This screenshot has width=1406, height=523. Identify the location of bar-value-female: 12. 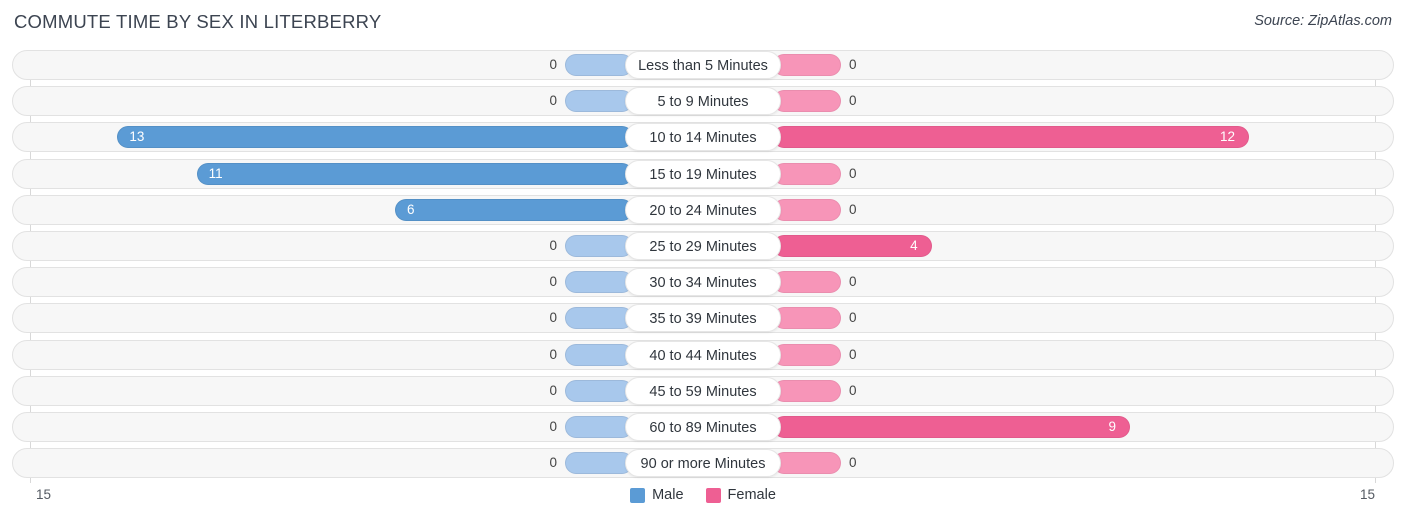
(1227, 137).